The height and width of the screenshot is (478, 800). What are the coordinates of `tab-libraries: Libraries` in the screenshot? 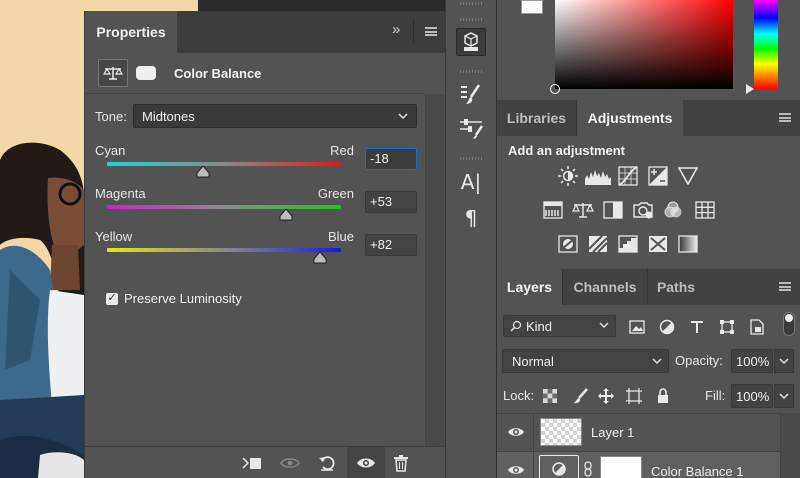 It's located at (536, 118).